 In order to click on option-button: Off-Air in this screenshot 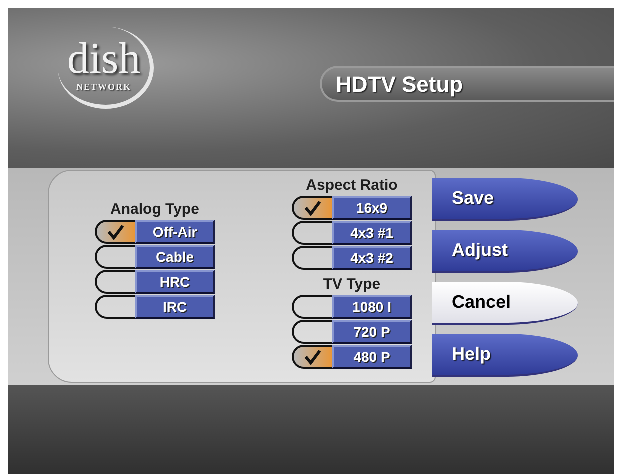, I will do `click(175, 232)`.